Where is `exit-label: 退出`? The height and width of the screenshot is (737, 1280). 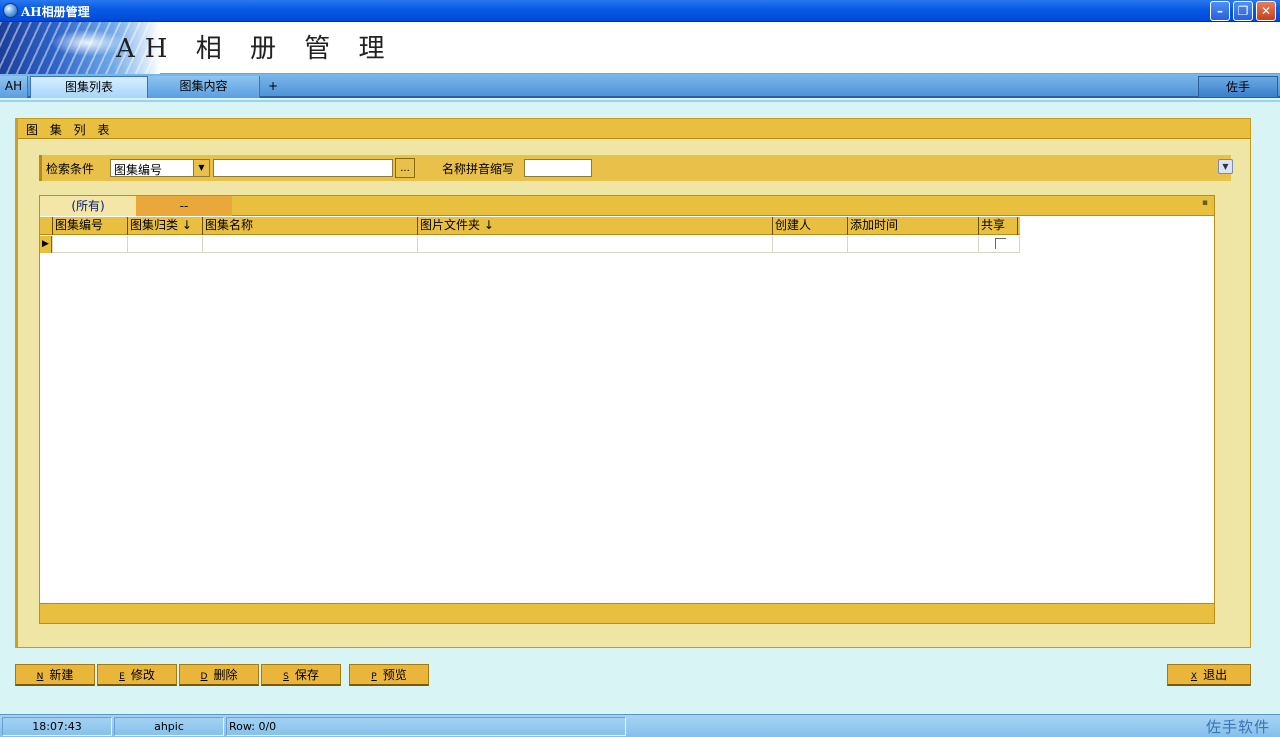 exit-label: 退出 is located at coordinates (1215, 675).